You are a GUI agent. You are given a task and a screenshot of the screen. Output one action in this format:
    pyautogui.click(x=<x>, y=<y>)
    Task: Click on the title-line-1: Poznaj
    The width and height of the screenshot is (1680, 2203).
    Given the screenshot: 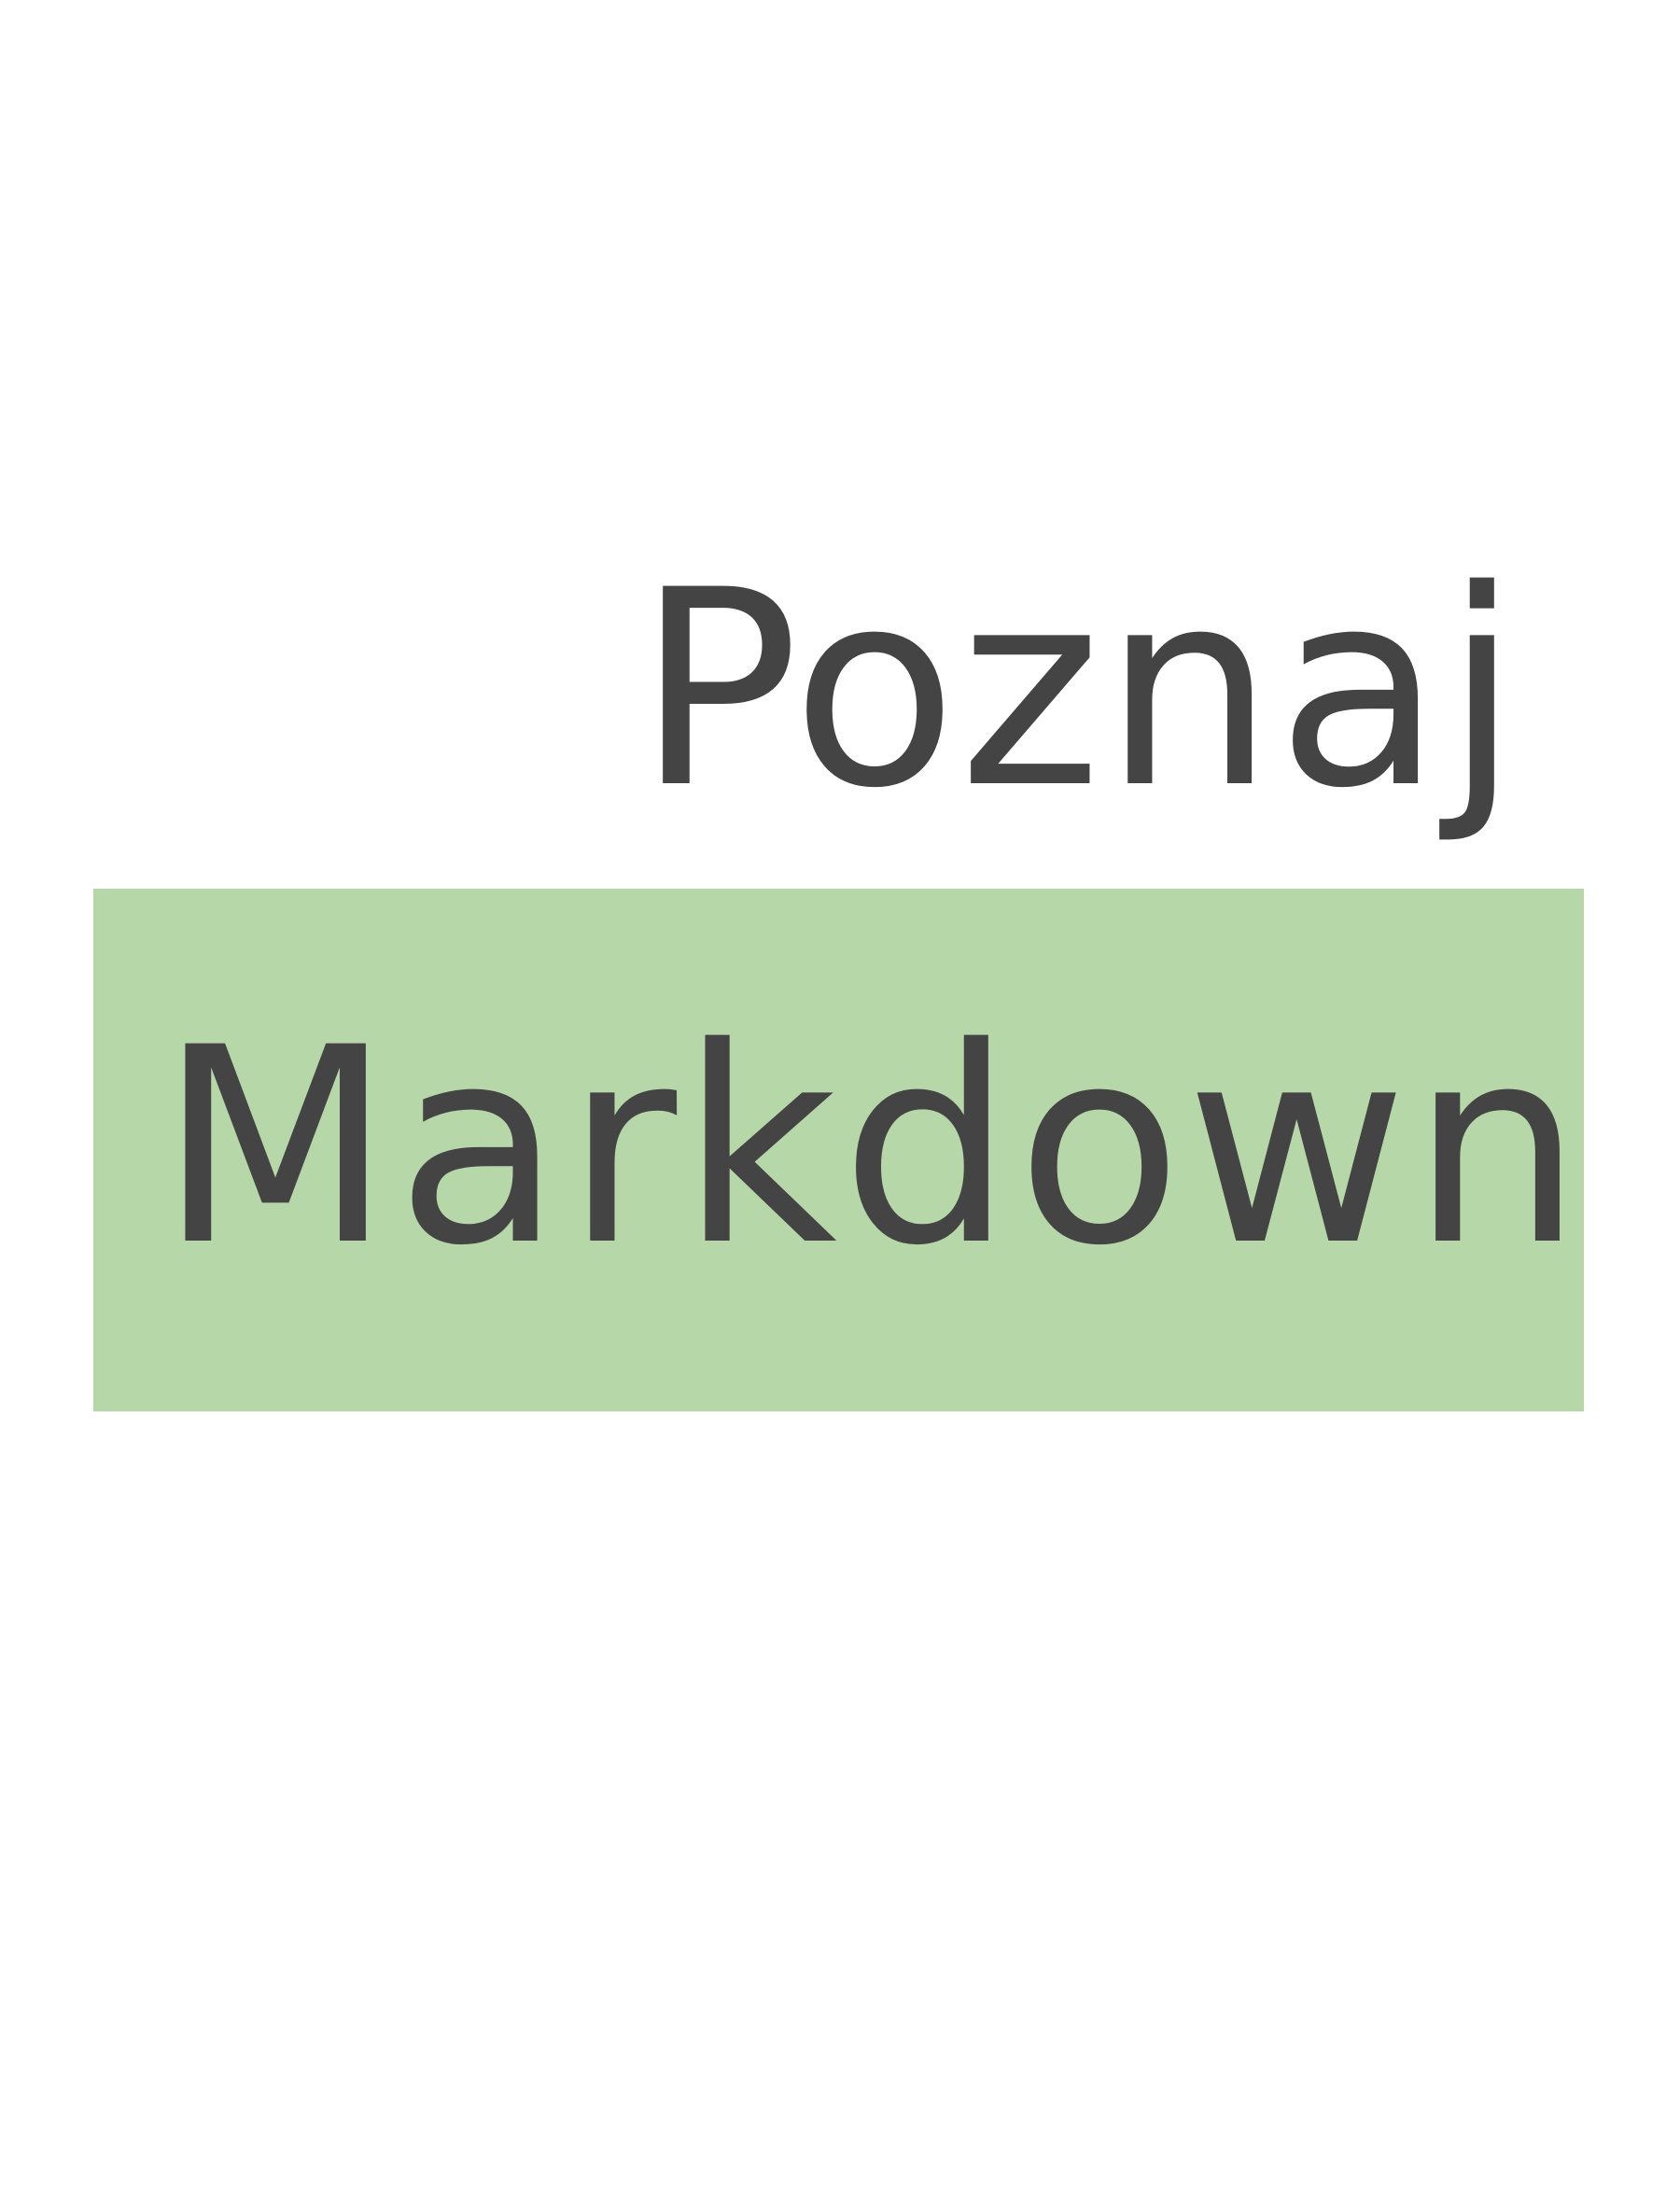 What is the action you would take?
    pyautogui.click(x=1078, y=690)
    